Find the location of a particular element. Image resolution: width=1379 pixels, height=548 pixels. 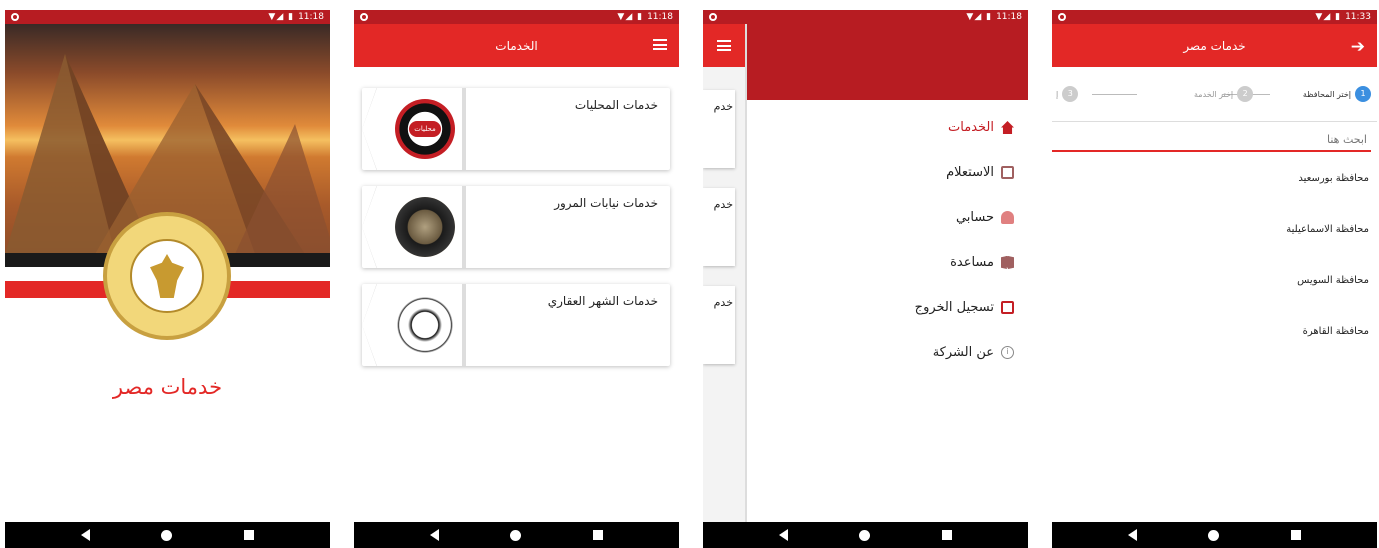

menu-item-account: حسابي is located at coordinates (985, 217).